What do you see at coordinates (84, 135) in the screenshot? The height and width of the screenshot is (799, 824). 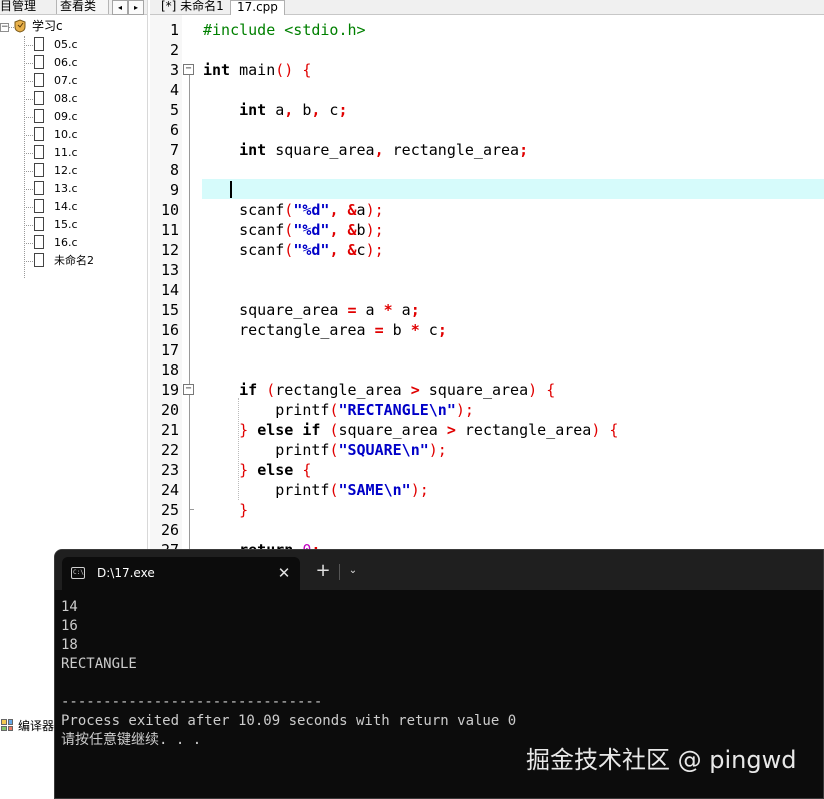 I see `tree-file-item: 10.c` at bounding box center [84, 135].